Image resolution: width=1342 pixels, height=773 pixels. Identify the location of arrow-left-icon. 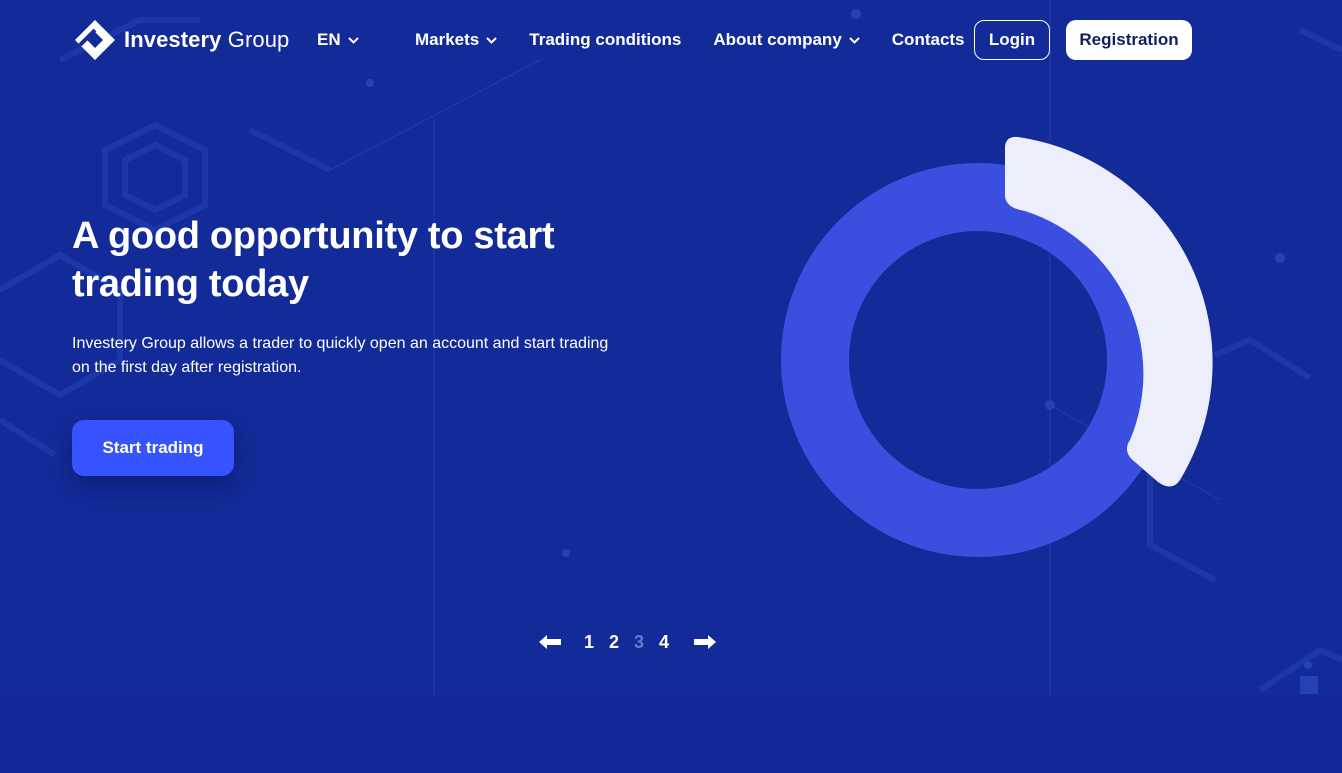
(550, 642).